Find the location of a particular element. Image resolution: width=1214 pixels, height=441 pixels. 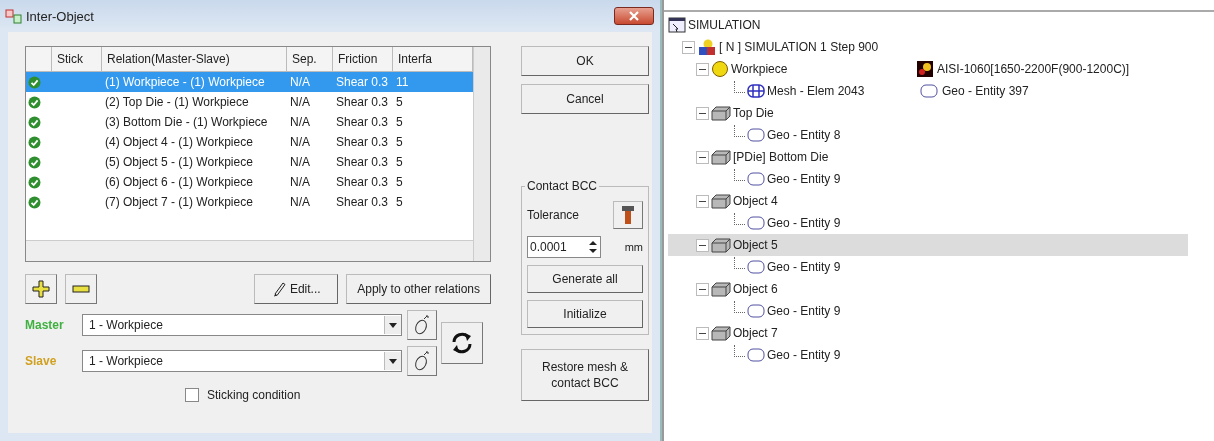

master-label: Master is located at coordinates (45, 325).